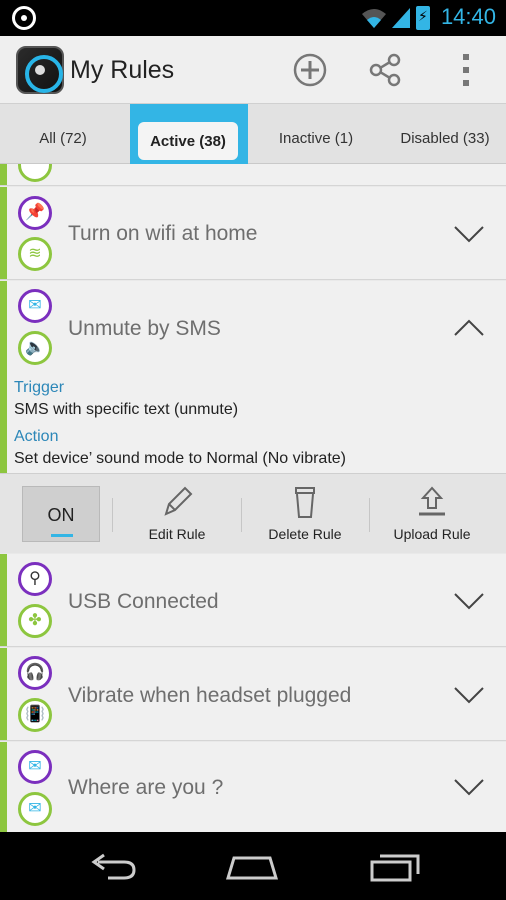 The height and width of the screenshot is (900, 506). I want to click on edit-rule-button: Edit Rule, so click(177, 513).